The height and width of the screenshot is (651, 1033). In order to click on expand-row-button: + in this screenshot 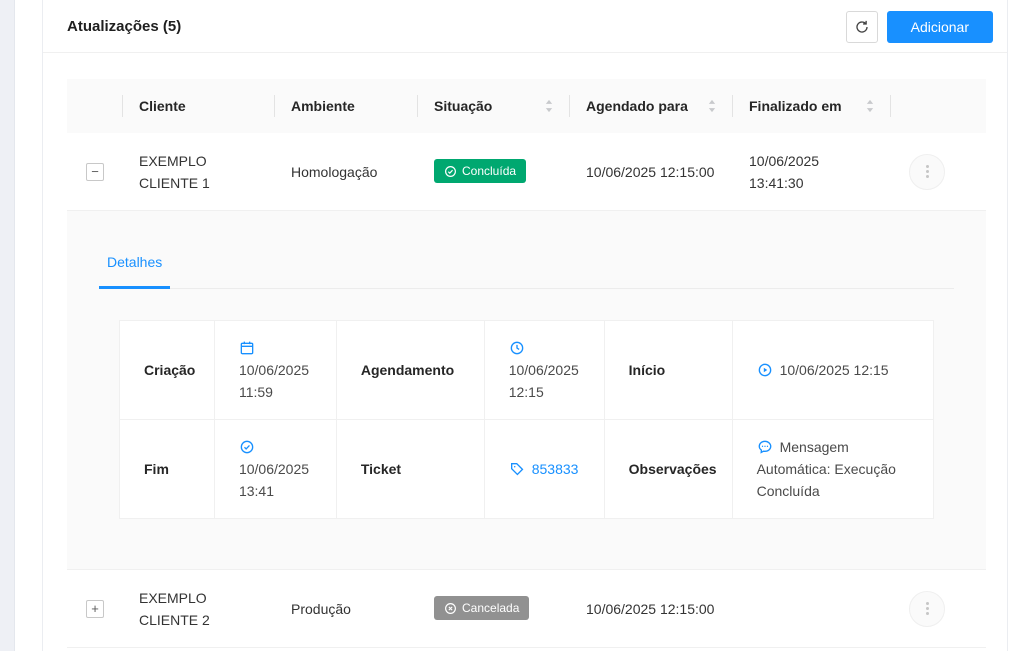, I will do `click(95, 608)`.